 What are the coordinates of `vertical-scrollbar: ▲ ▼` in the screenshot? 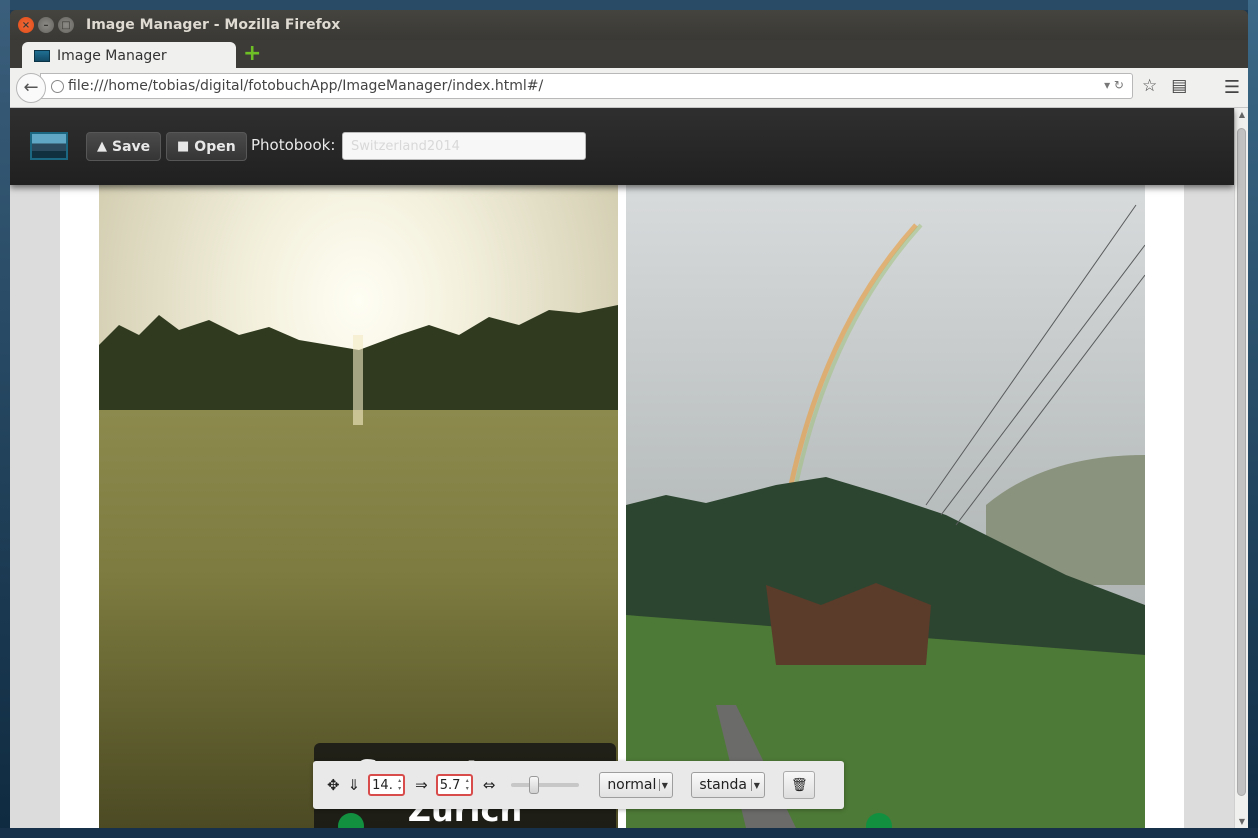 It's located at (1241, 468).